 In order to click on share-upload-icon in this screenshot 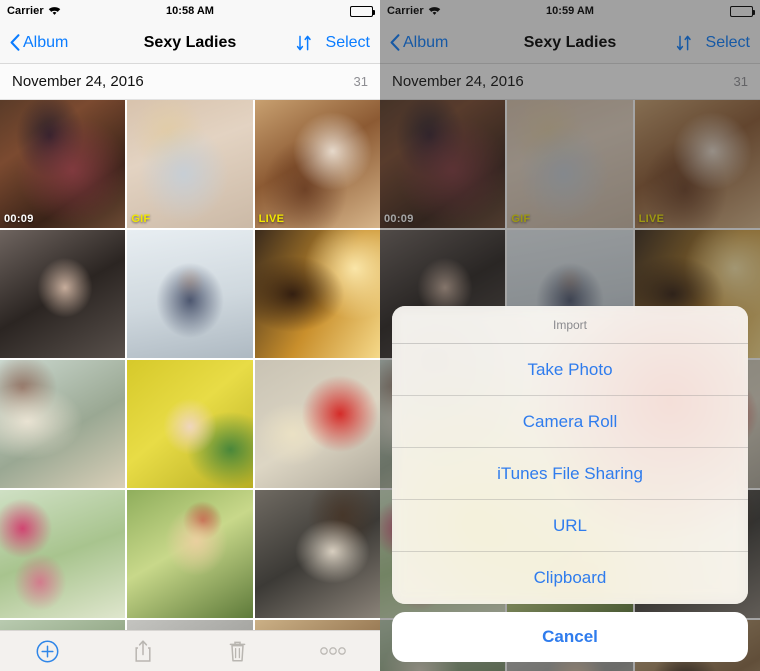, I will do `click(143, 651)`.